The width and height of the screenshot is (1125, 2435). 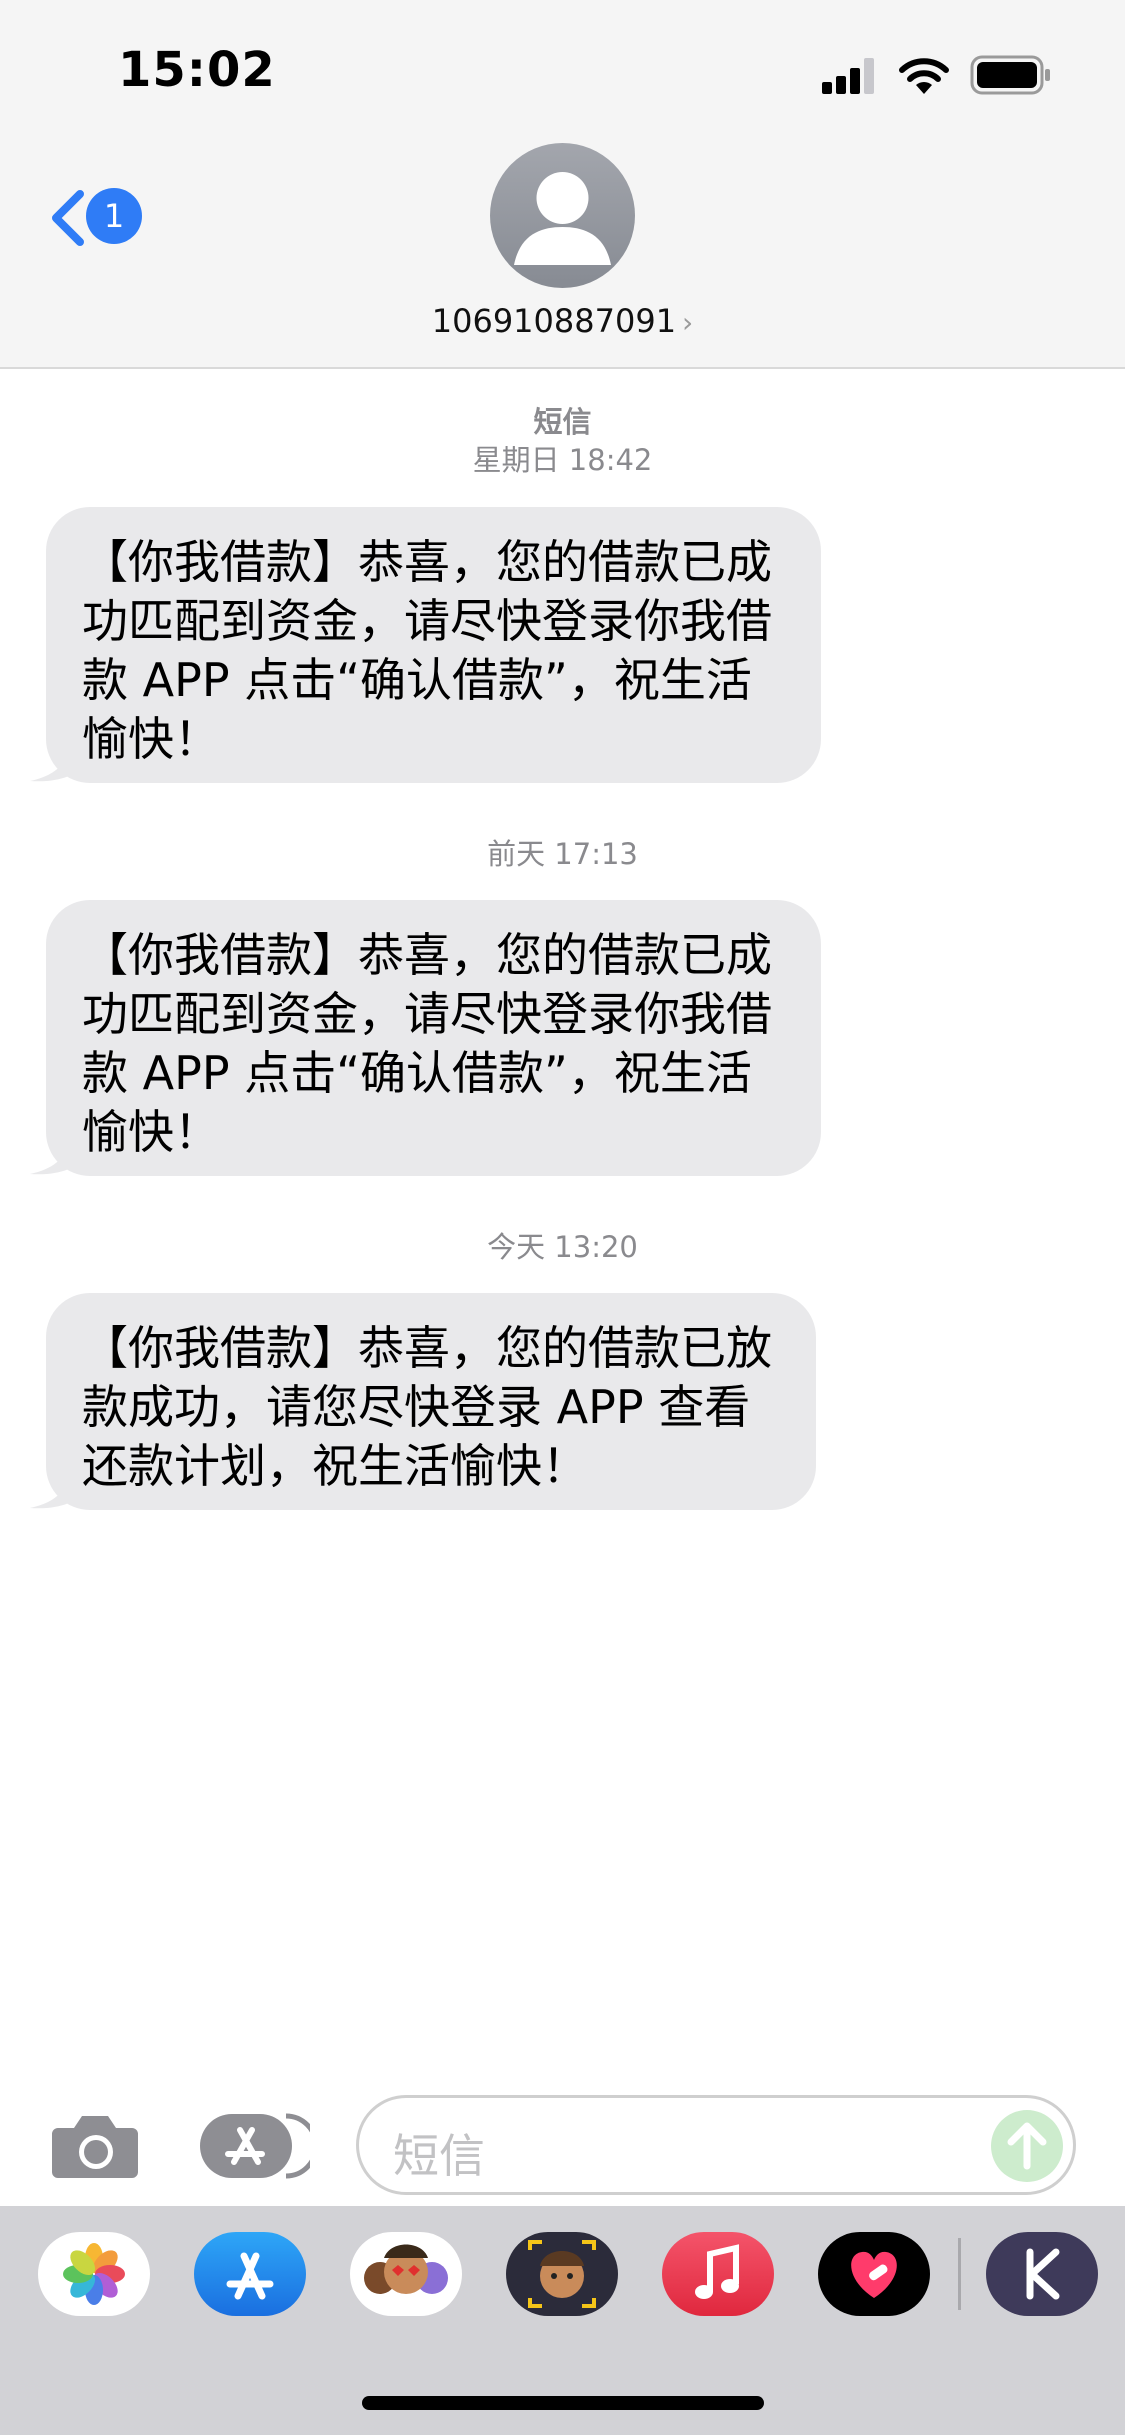 What do you see at coordinates (562, 854) in the screenshot?
I see `message-timestamp: 前天 17:13` at bounding box center [562, 854].